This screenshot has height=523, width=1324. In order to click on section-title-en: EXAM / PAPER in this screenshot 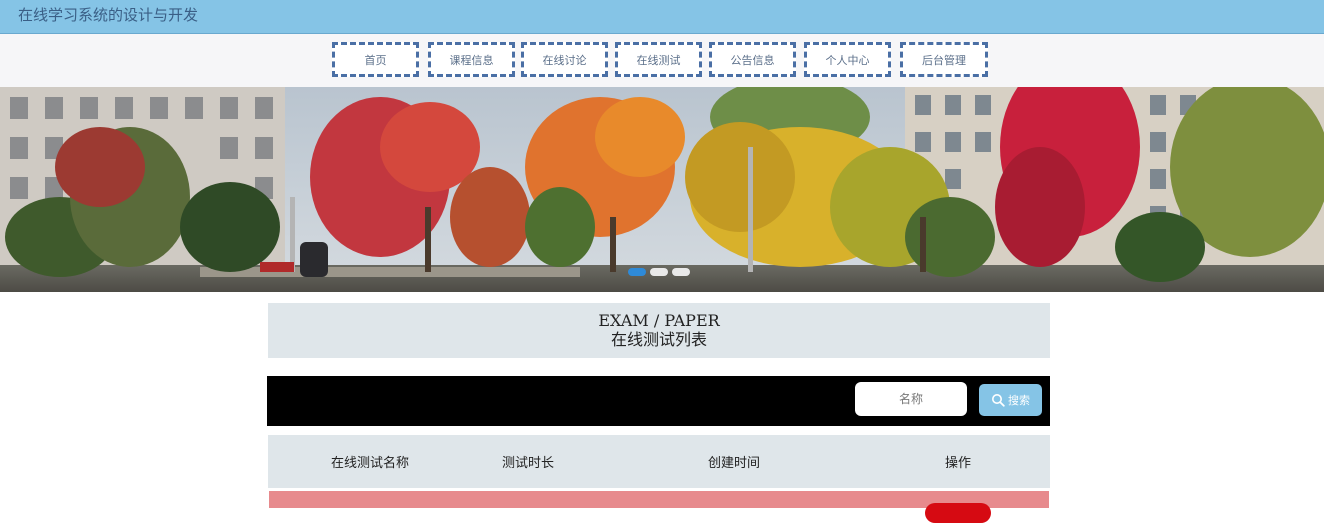, I will do `click(659, 320)`.